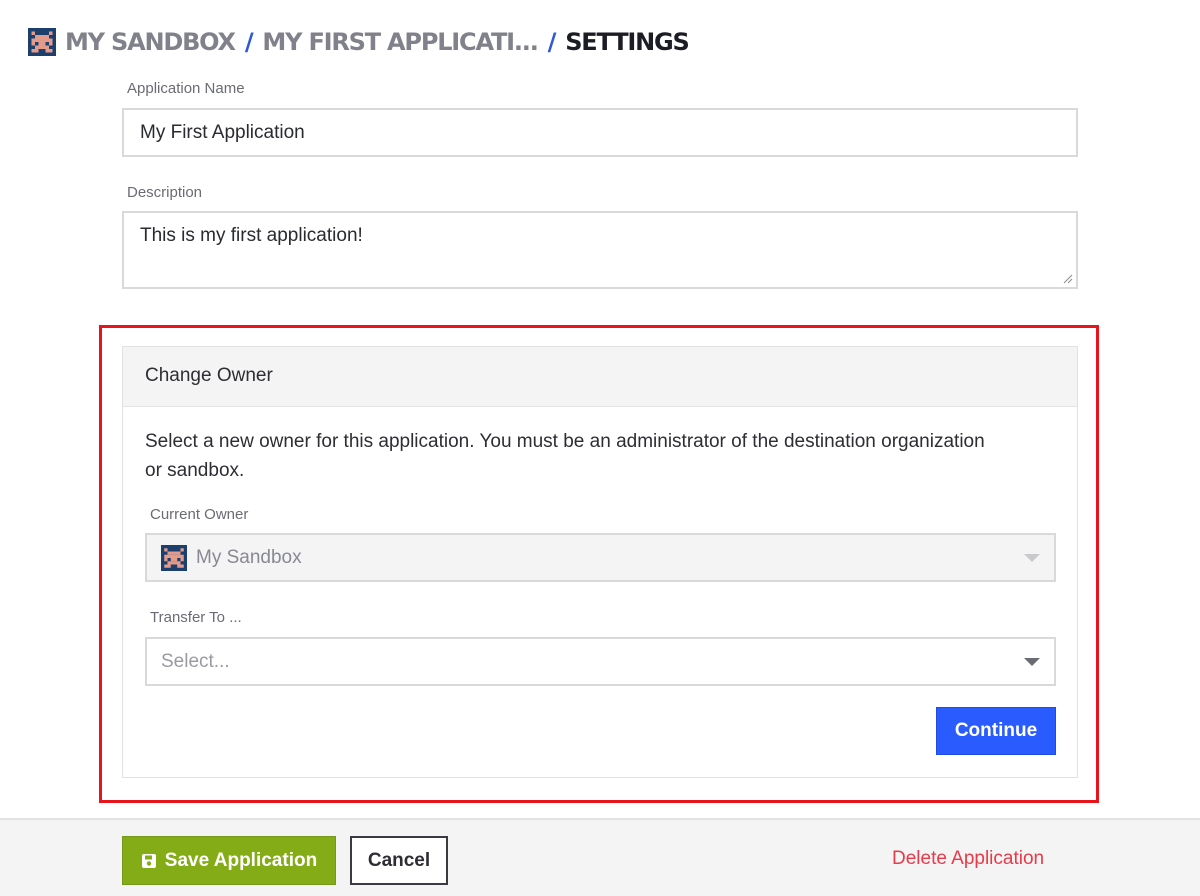  Describe the element at coordinates (148, 860) in the screenshot. I see `floppy-disk-icon` at that location.